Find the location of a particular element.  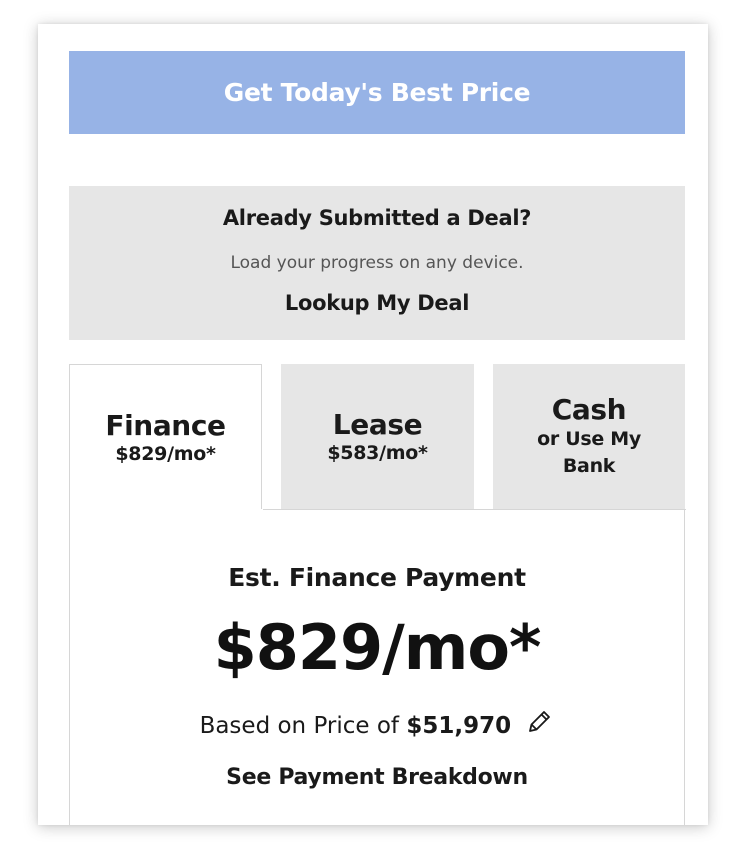

tab-finance-title: Finance is located at coordinates (165, 425).